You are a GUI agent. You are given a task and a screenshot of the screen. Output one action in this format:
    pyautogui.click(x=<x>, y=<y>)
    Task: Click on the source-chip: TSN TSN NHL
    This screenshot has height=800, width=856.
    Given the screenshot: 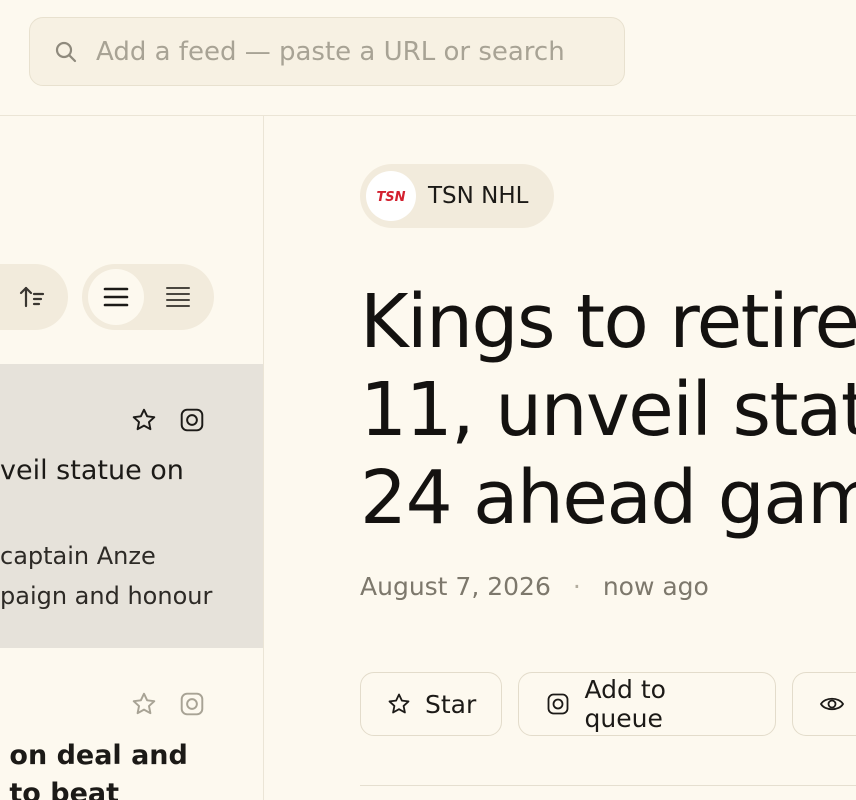 What is the action you would take?
    pyautogui.click(x=457, y=196)
    